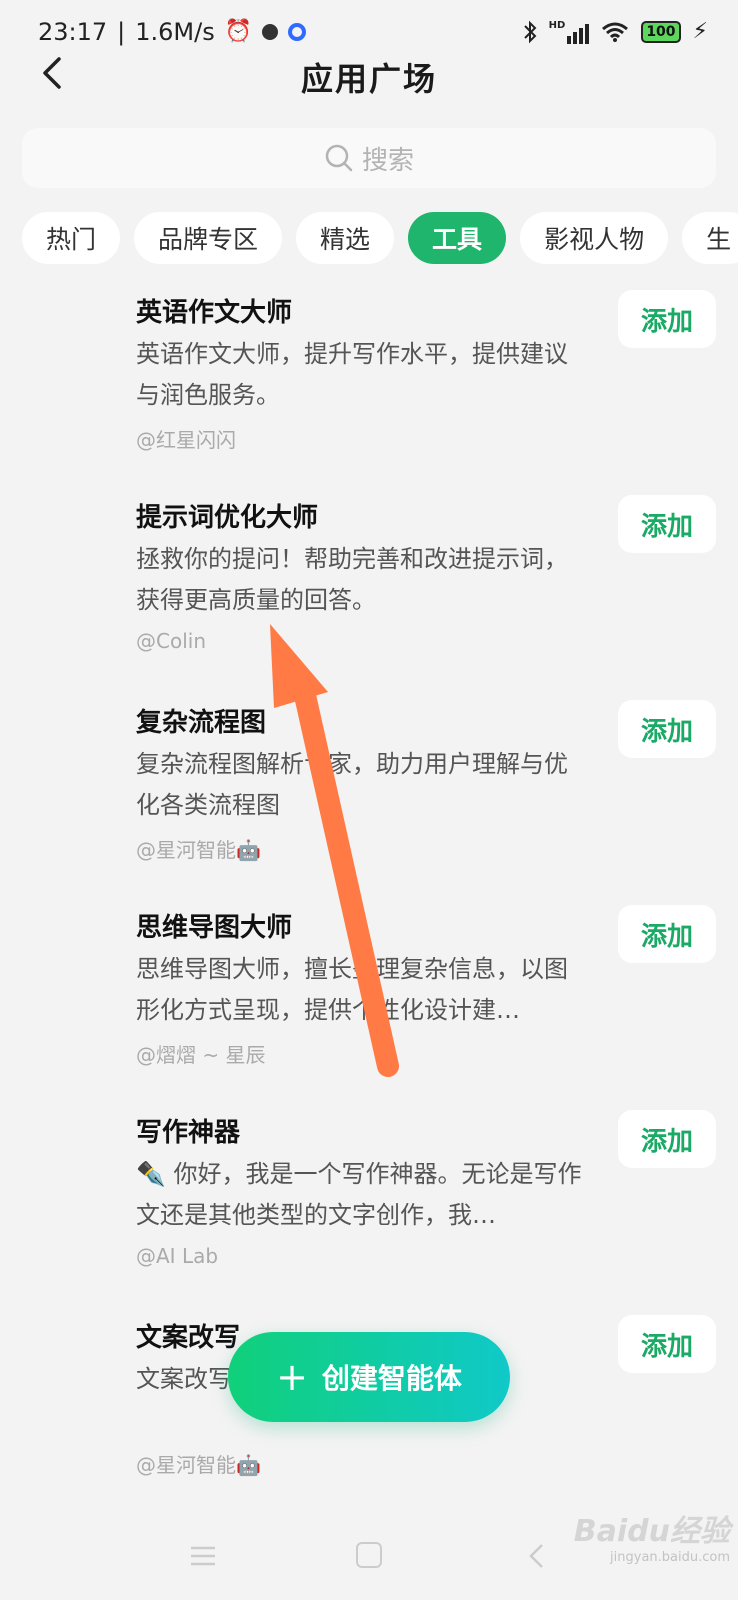  I want to click on list-item: 英语作文大师 英语作文大师，提升写作水平，提供建议与润色服务。 @红星闪闪 添加, so click(369, 386).